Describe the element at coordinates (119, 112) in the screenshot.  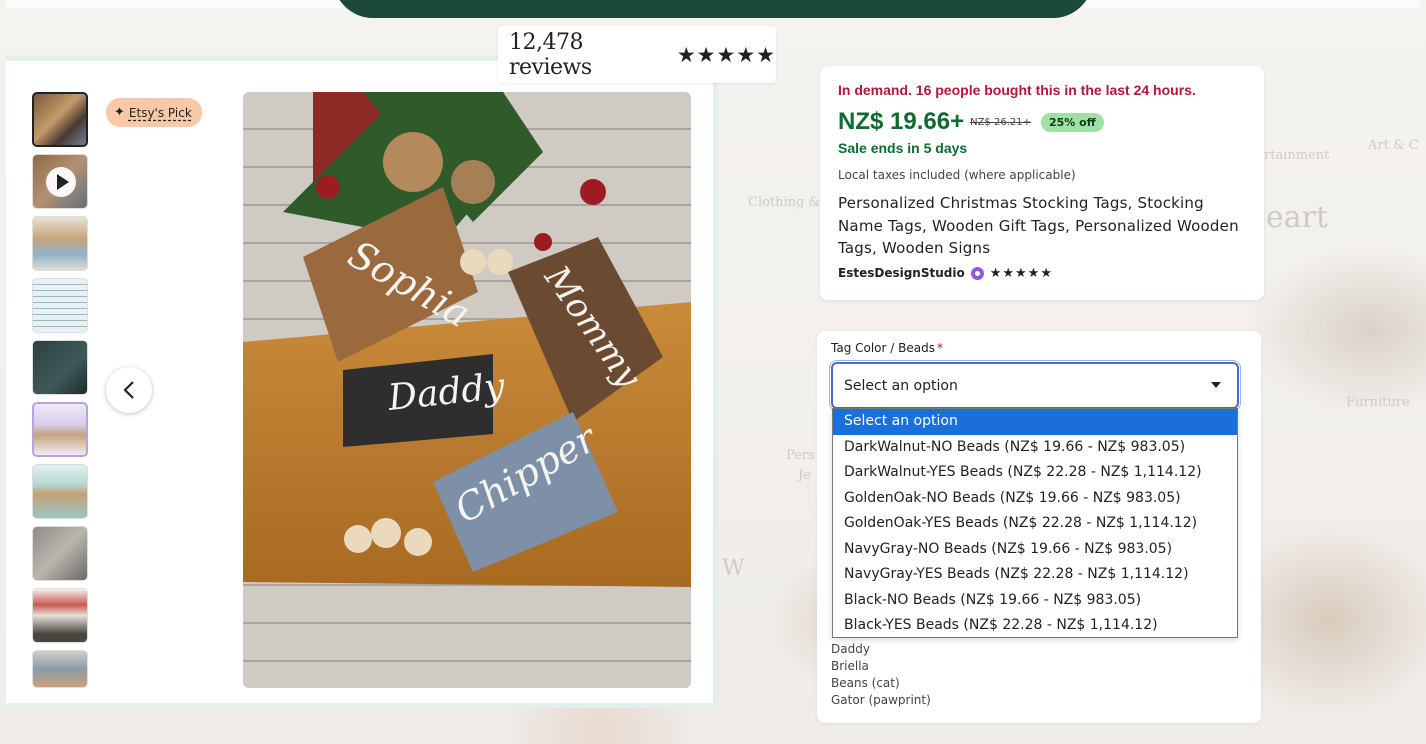
I see `sparkle-icon: ✦` at that location.